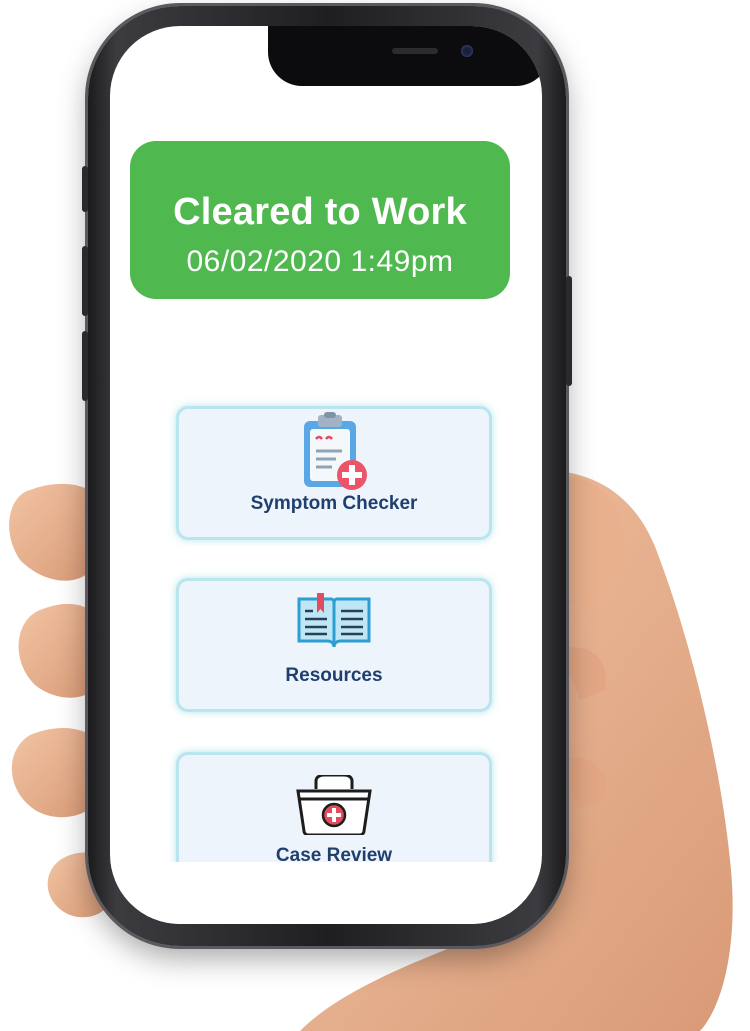 This screenshot has height=1031, width=750. What do you see at coordinates (85, 281) in the screenshot?
I see `volume-up-button` at bounding box center [85, 281].